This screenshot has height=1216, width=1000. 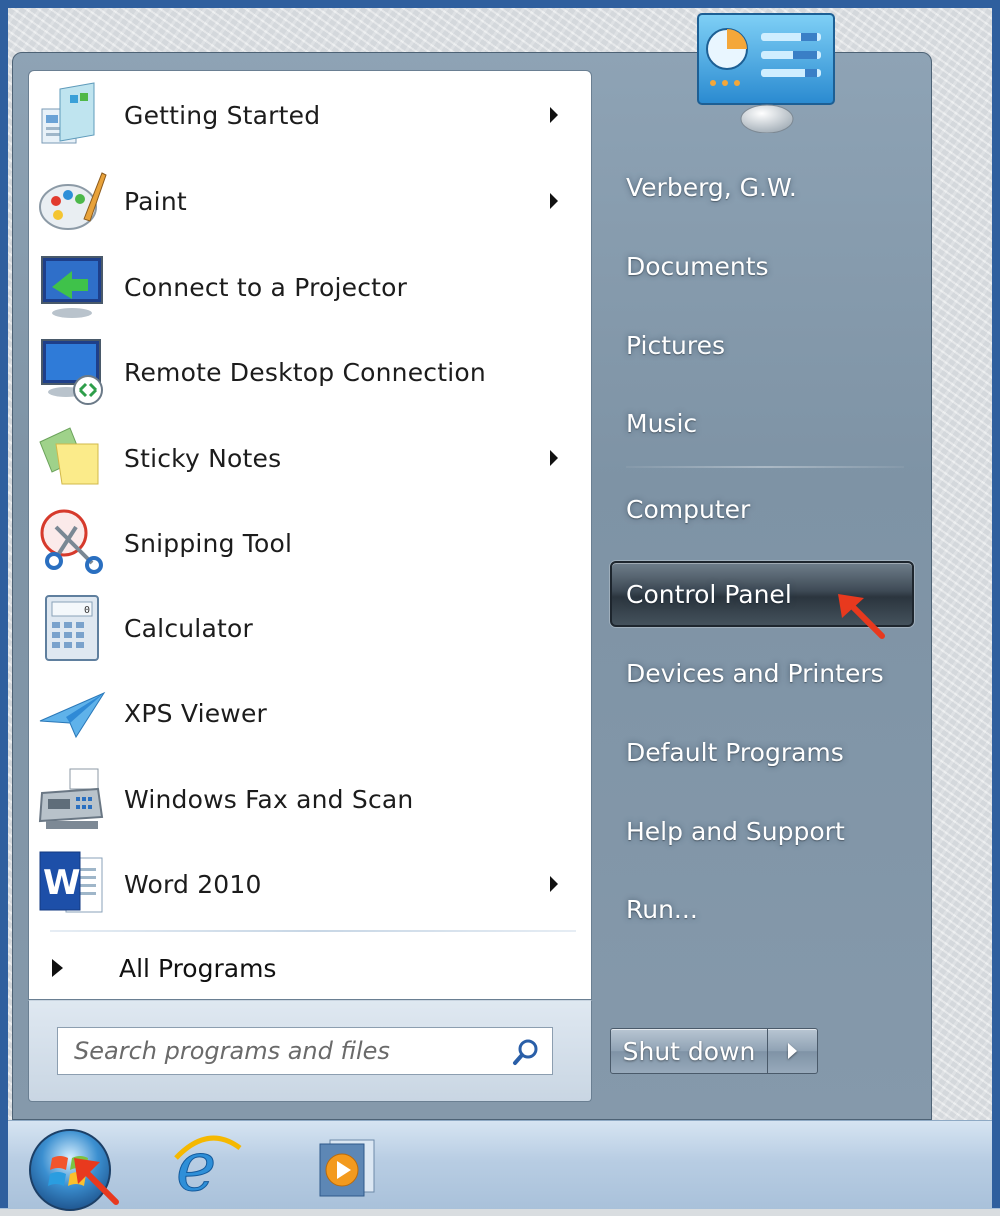 I want to click on control-panel-tile-icon, so click(x=766, y=73).